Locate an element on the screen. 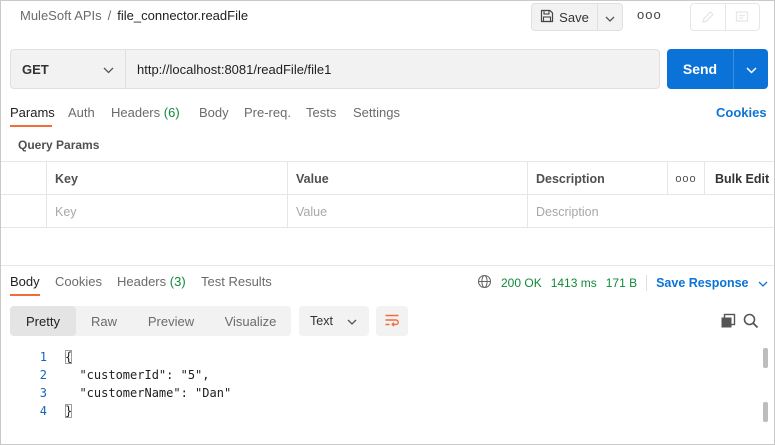 This screenshot has height=445, width=775. comment-icon is located at coordinates (743, 17).